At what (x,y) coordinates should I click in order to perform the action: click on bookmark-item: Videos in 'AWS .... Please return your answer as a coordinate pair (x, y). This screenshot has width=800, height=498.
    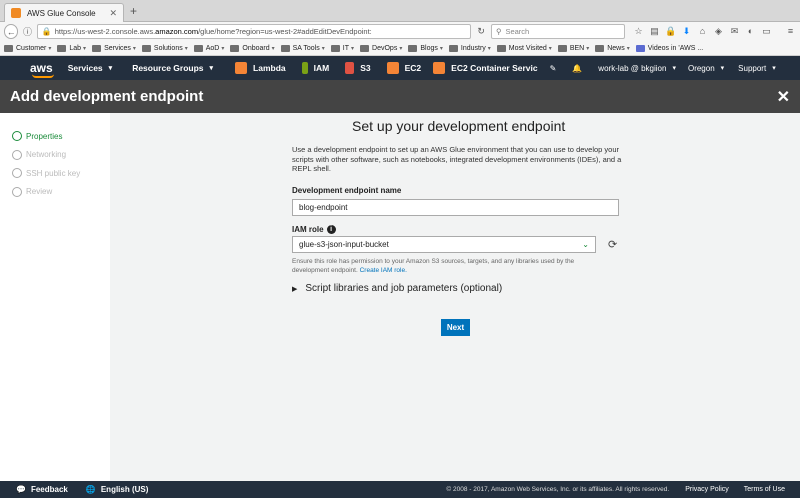
    Looking at the image, I should click on (669, 48).